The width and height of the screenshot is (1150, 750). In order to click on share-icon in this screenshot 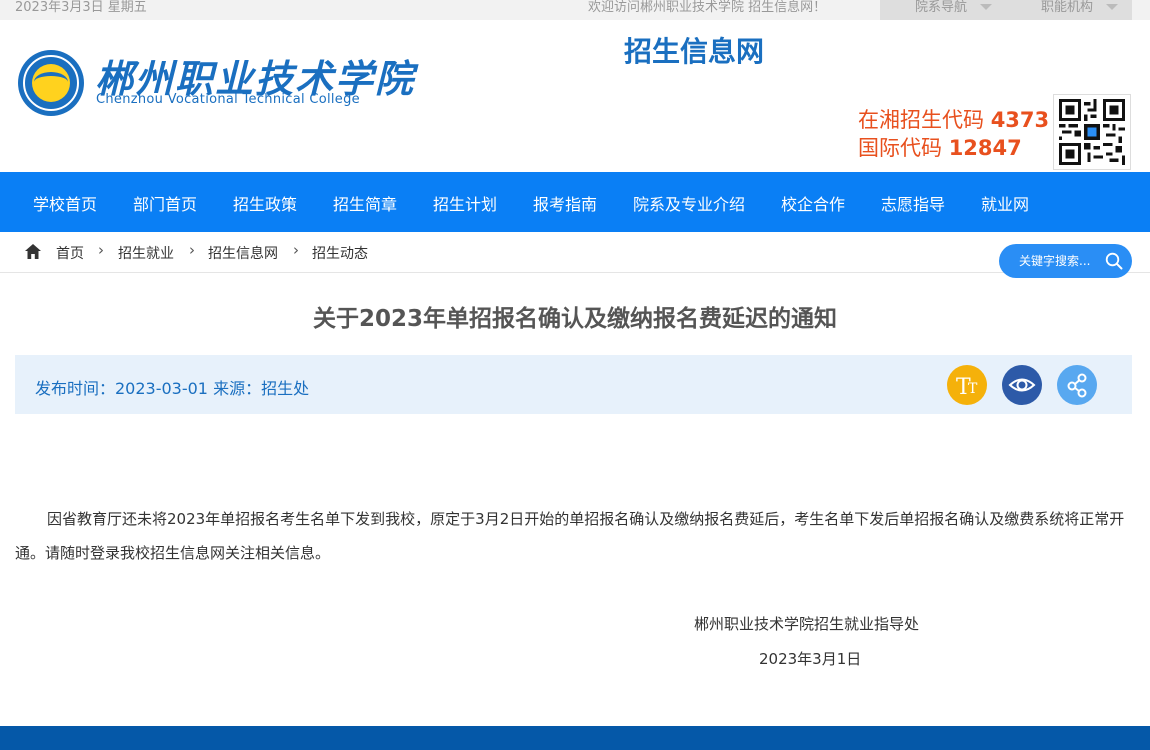, I will do `click(1077, 385)`.